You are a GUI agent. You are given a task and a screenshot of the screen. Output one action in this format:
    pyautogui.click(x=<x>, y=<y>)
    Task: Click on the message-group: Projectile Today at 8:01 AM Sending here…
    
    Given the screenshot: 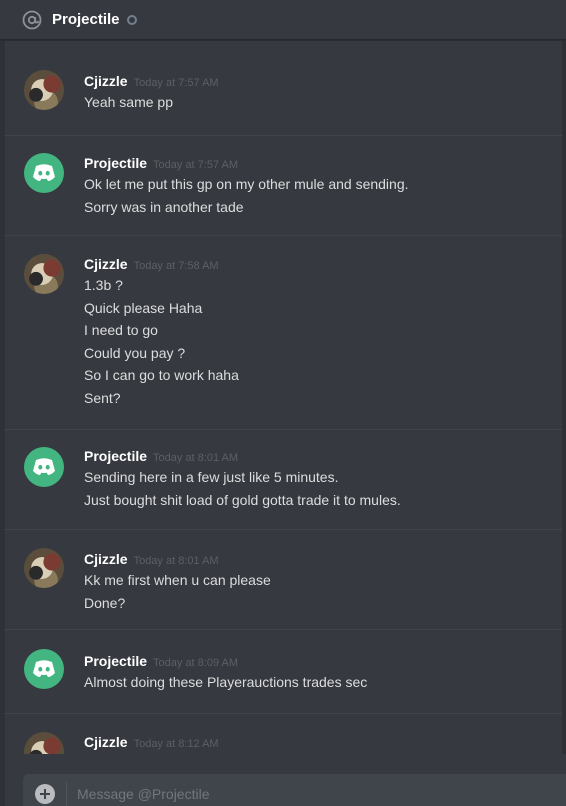 What is the action you would take?
    pyautogui.click(x=283, y=480)
    